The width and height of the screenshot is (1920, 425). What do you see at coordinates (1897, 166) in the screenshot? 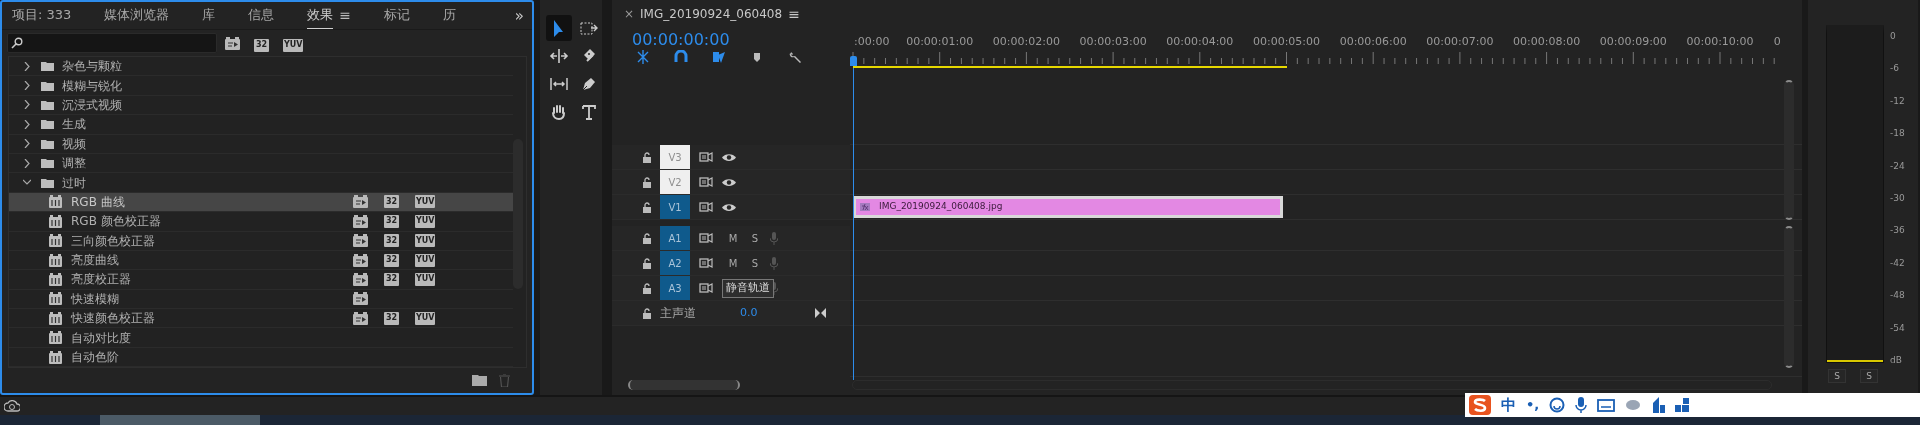
I see `meter-scale-label: -24` at bounding box center [1897, 166].